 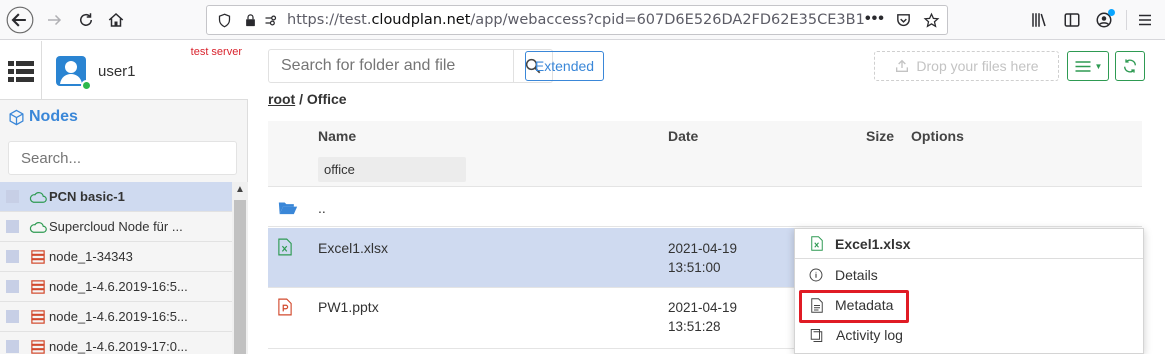 I want to click on drop-zone: Drop your files here, so click(x=966, y=66).